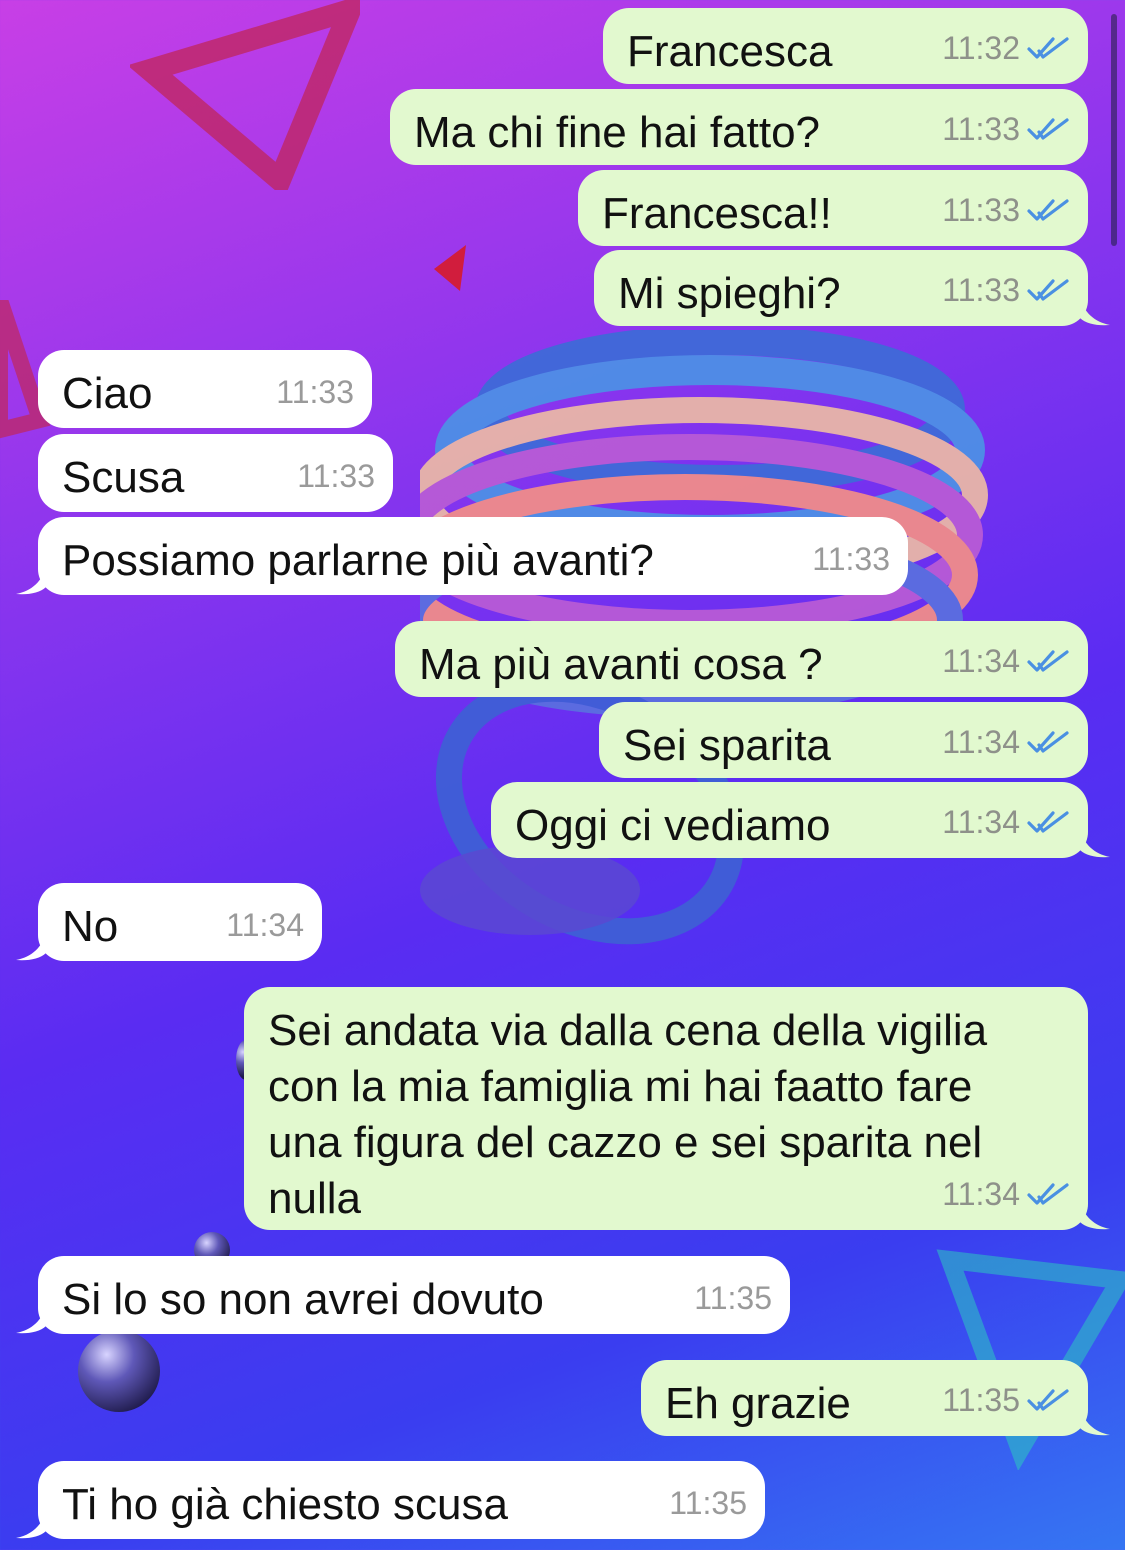 This screenshot has width=1125, height=1550. Describe the element at coordinates (845, 46) in the screenshot. I see `message-bubble-outgoing: Francesca 11:32` at that location.